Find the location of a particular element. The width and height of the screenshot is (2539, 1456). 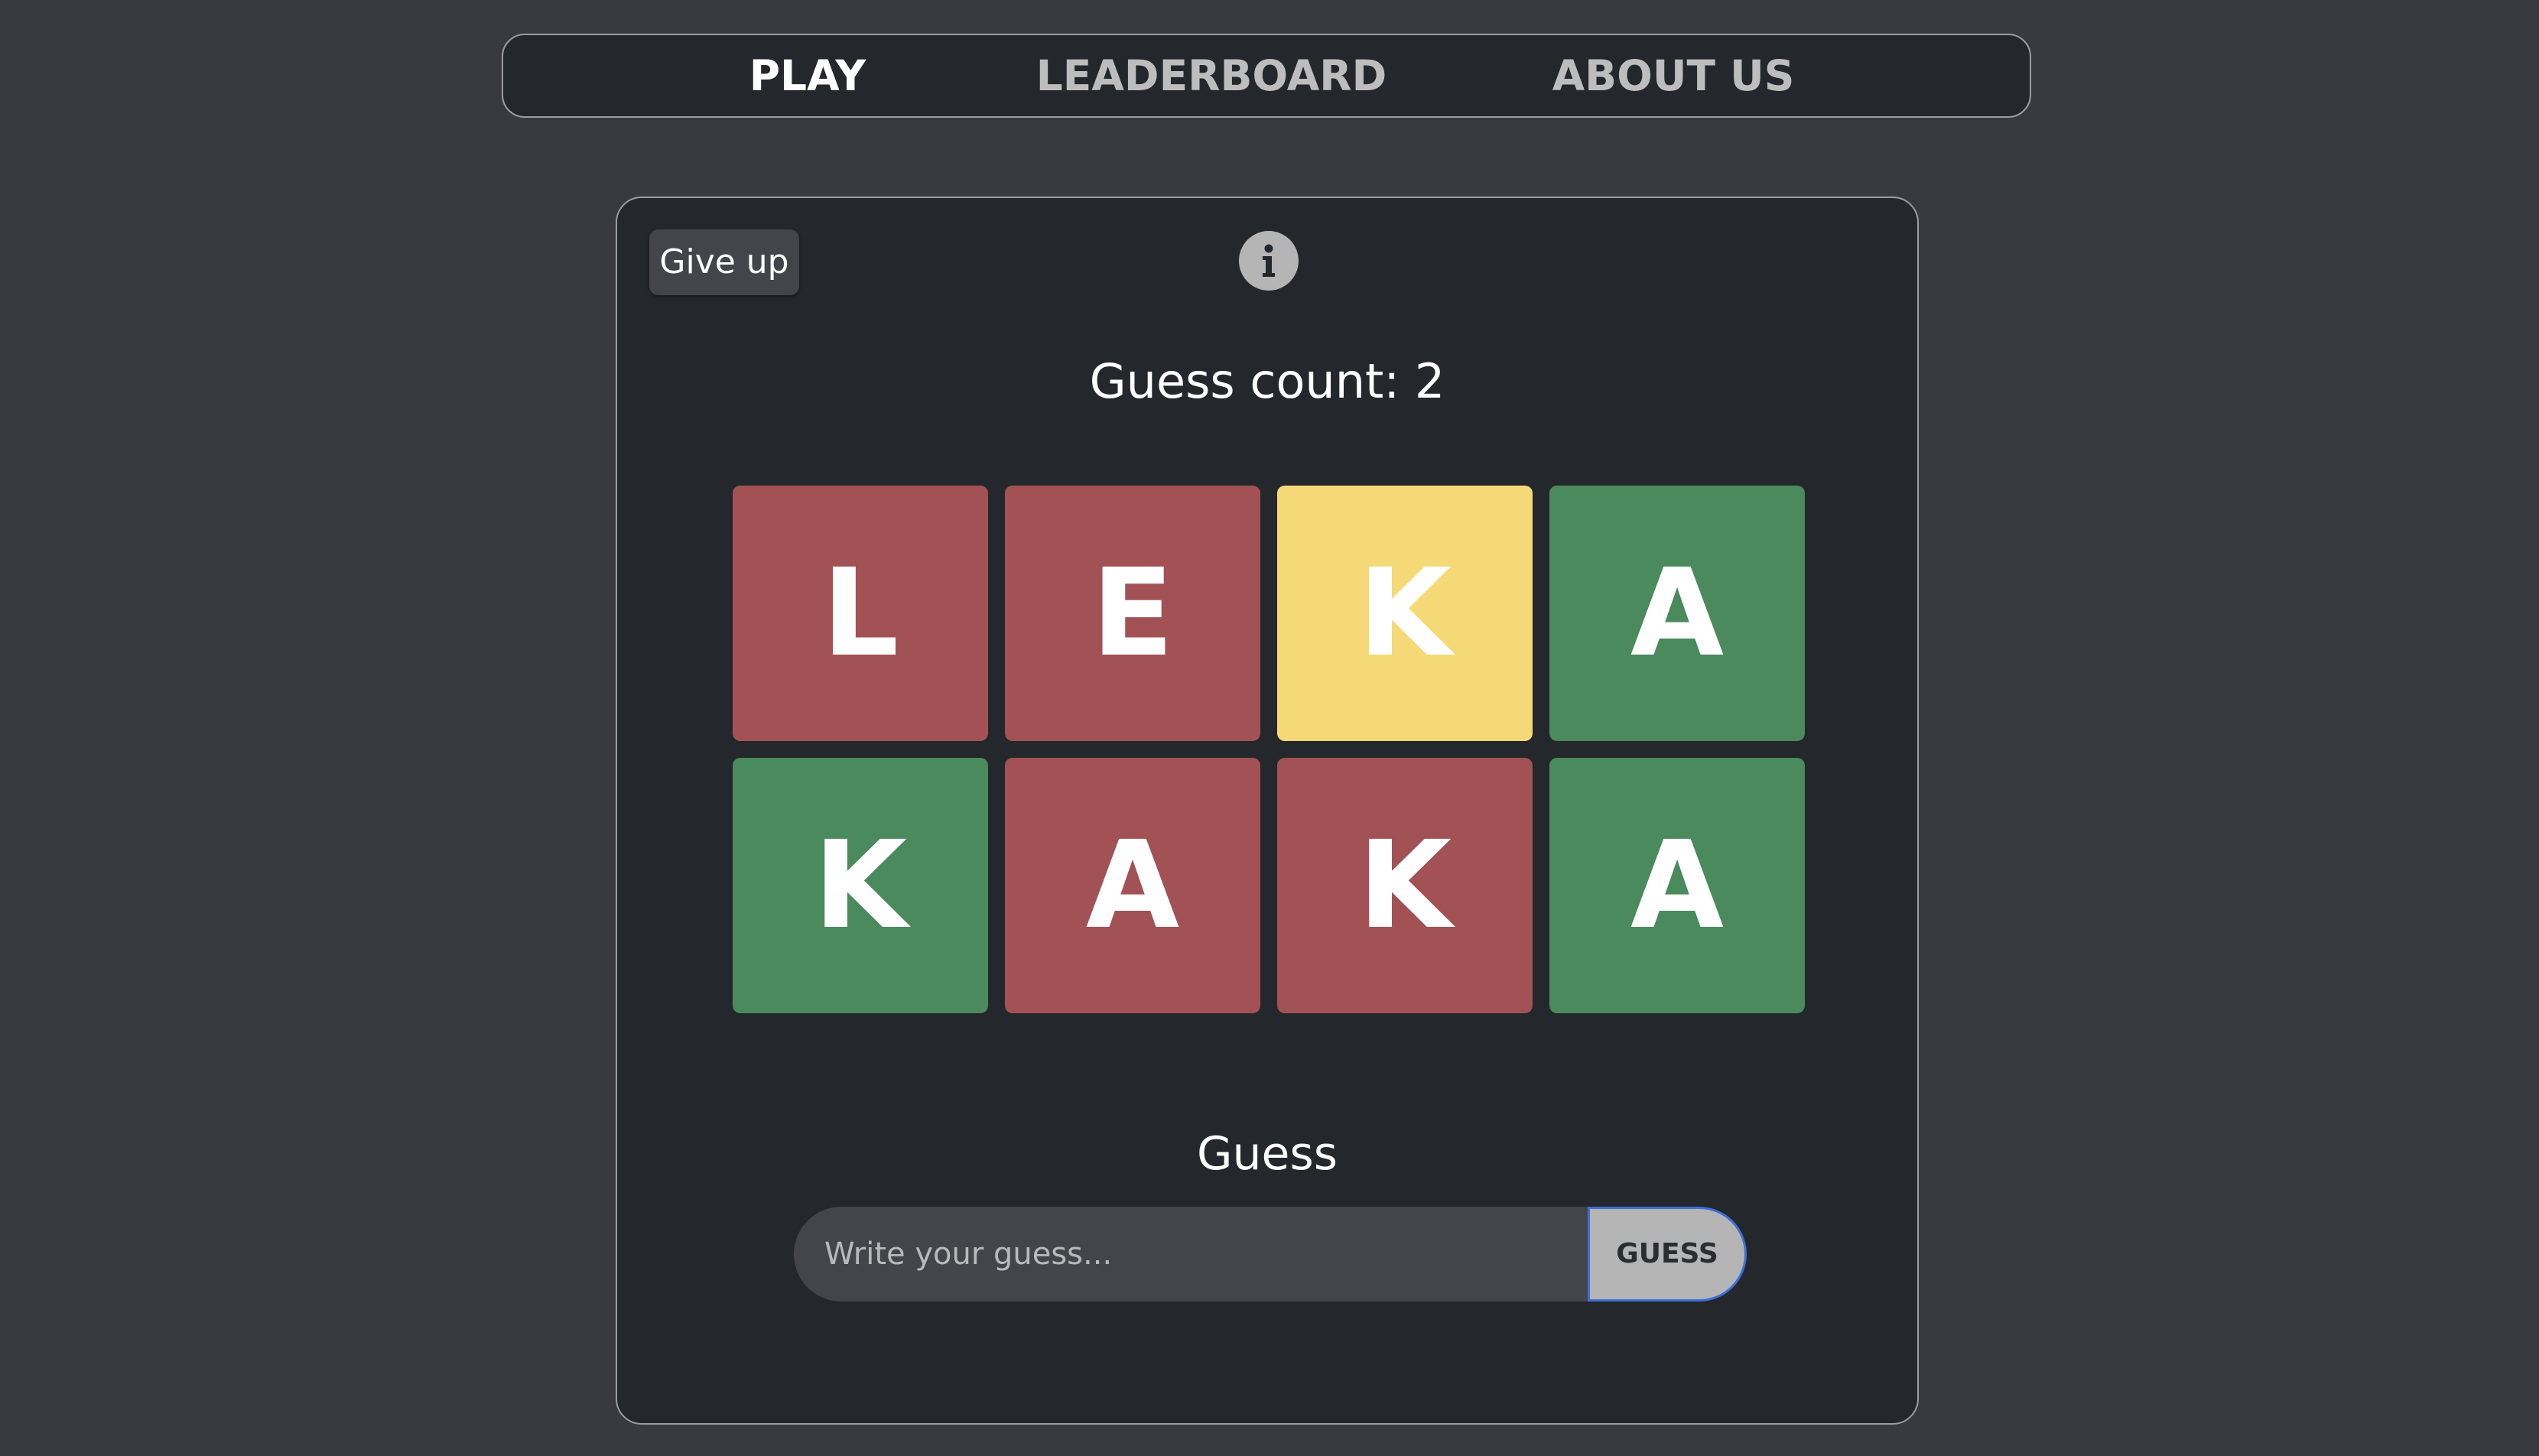

nav-item-play: PLAY is located at coordinates (807, 75).